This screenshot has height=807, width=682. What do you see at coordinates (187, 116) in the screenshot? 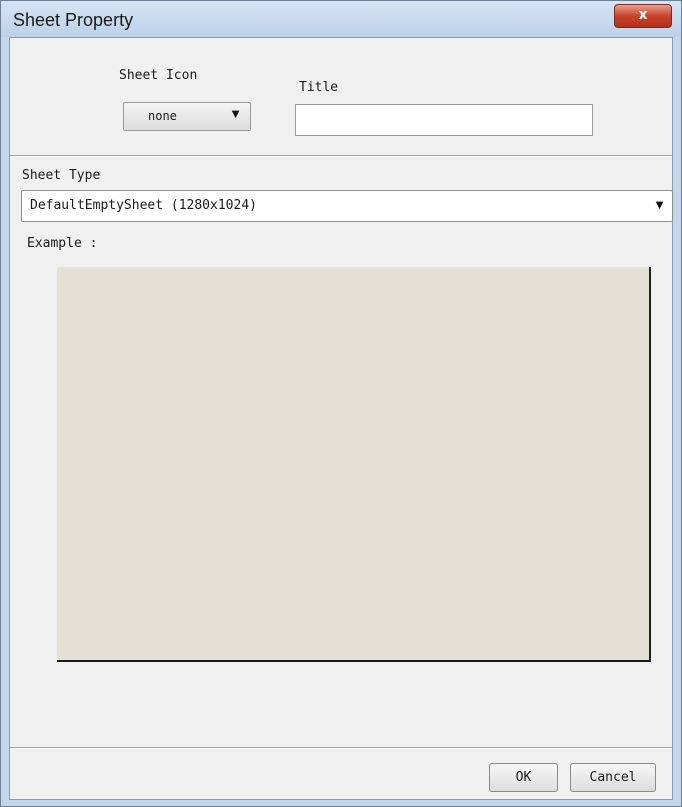
I see `sheet-icon-select: none ▼` at bounding box center [187, 116].